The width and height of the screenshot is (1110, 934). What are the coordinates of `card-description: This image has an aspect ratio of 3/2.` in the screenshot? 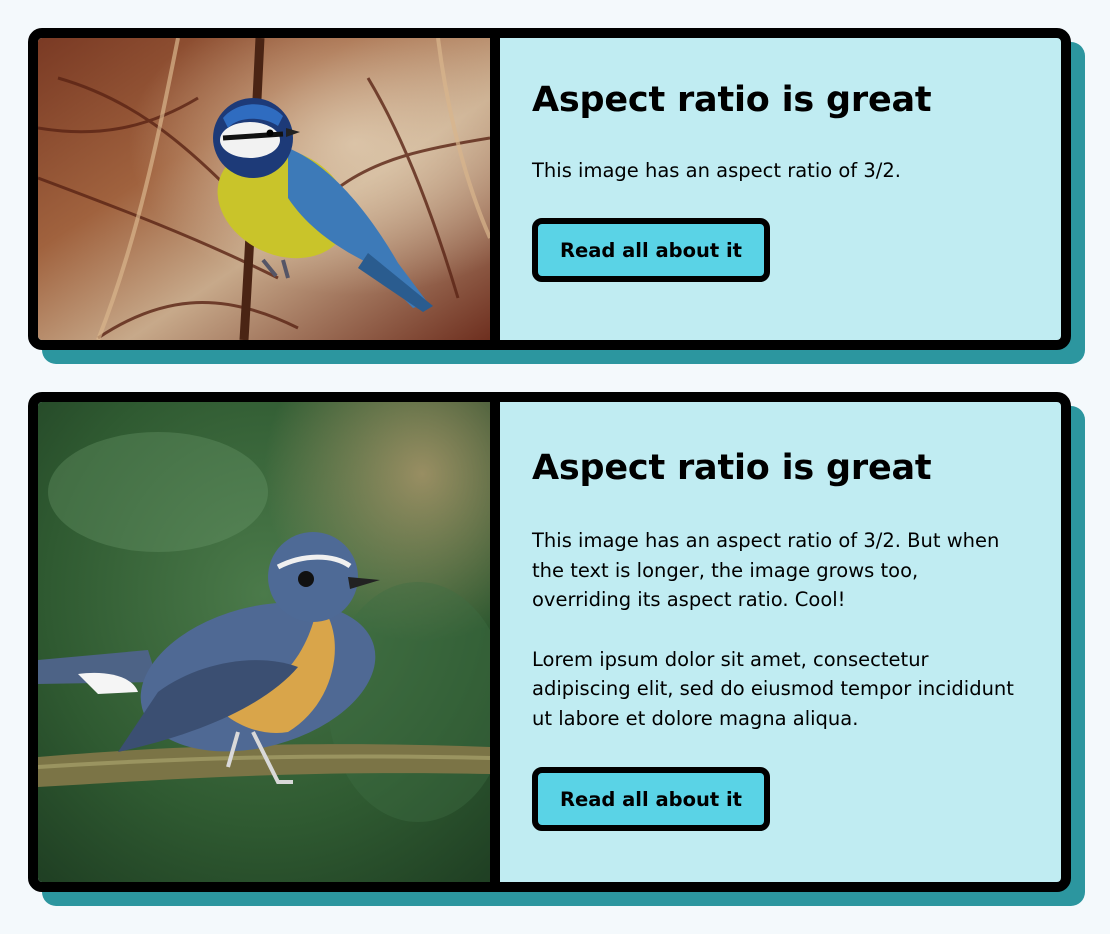 It's located at (716, 170).